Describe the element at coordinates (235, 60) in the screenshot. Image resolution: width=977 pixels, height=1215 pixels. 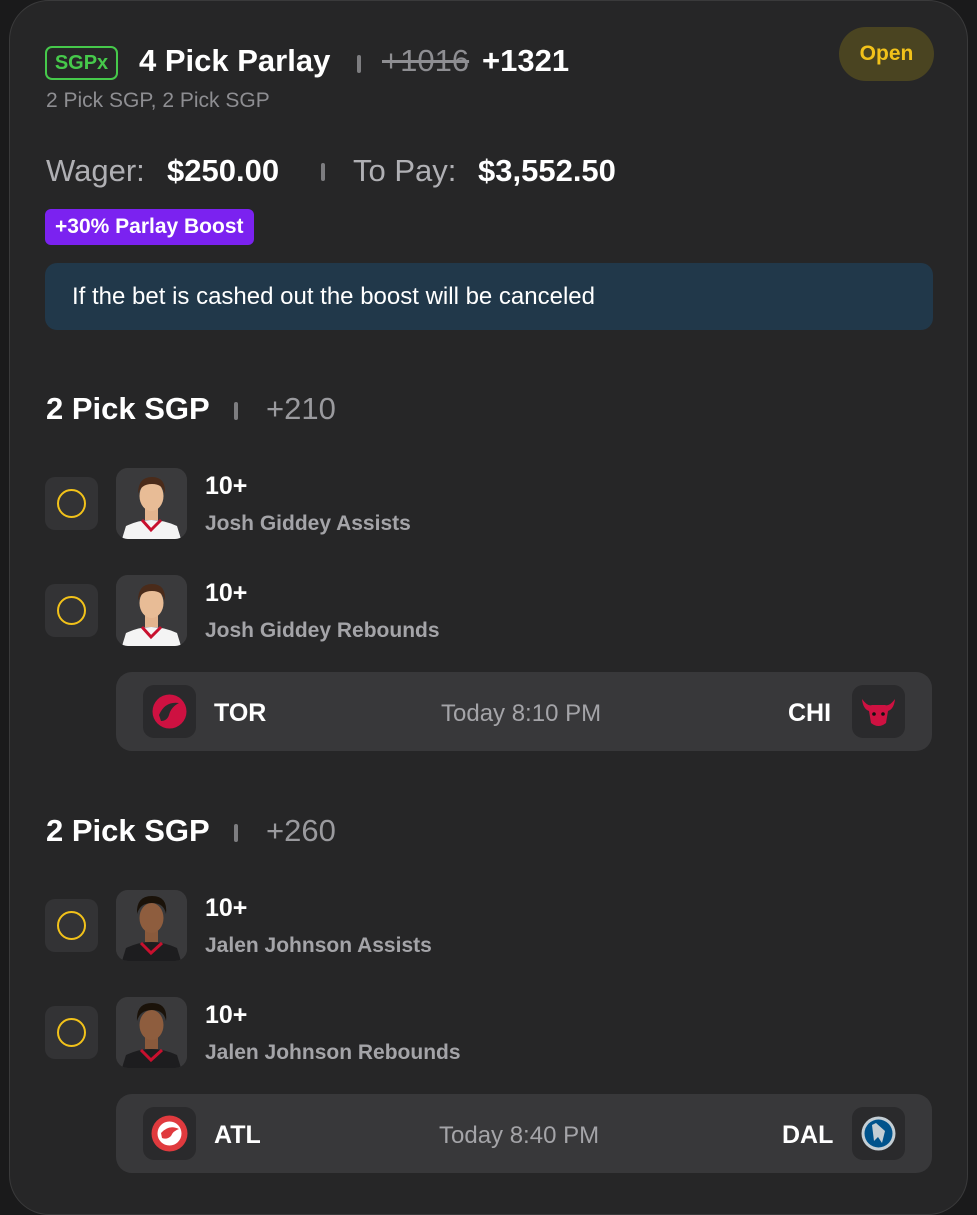
I see `bet-title: 4 Pick Parlay` at that location.